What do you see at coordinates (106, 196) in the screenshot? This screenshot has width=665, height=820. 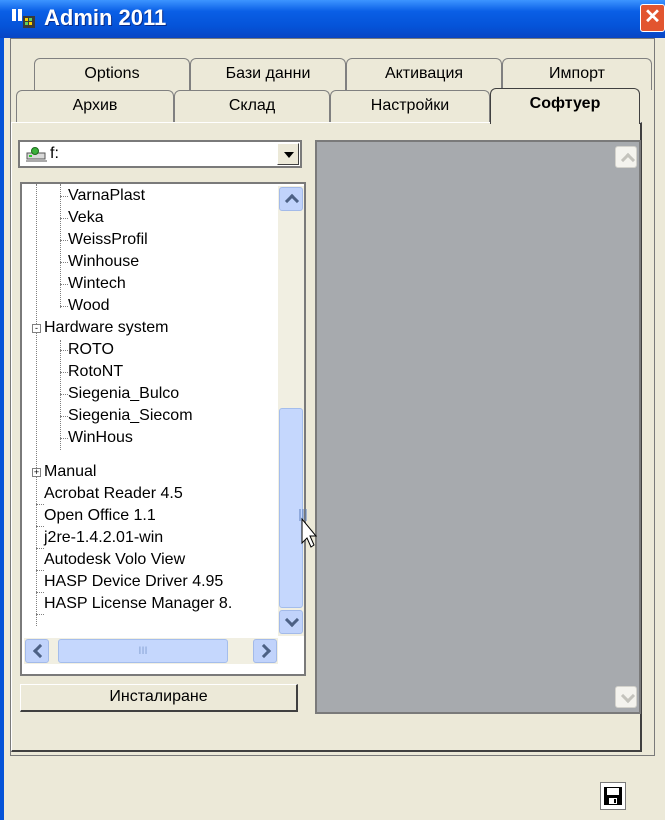 I see `tree-item: VarnaPlast` at bounding box center [106, 196].